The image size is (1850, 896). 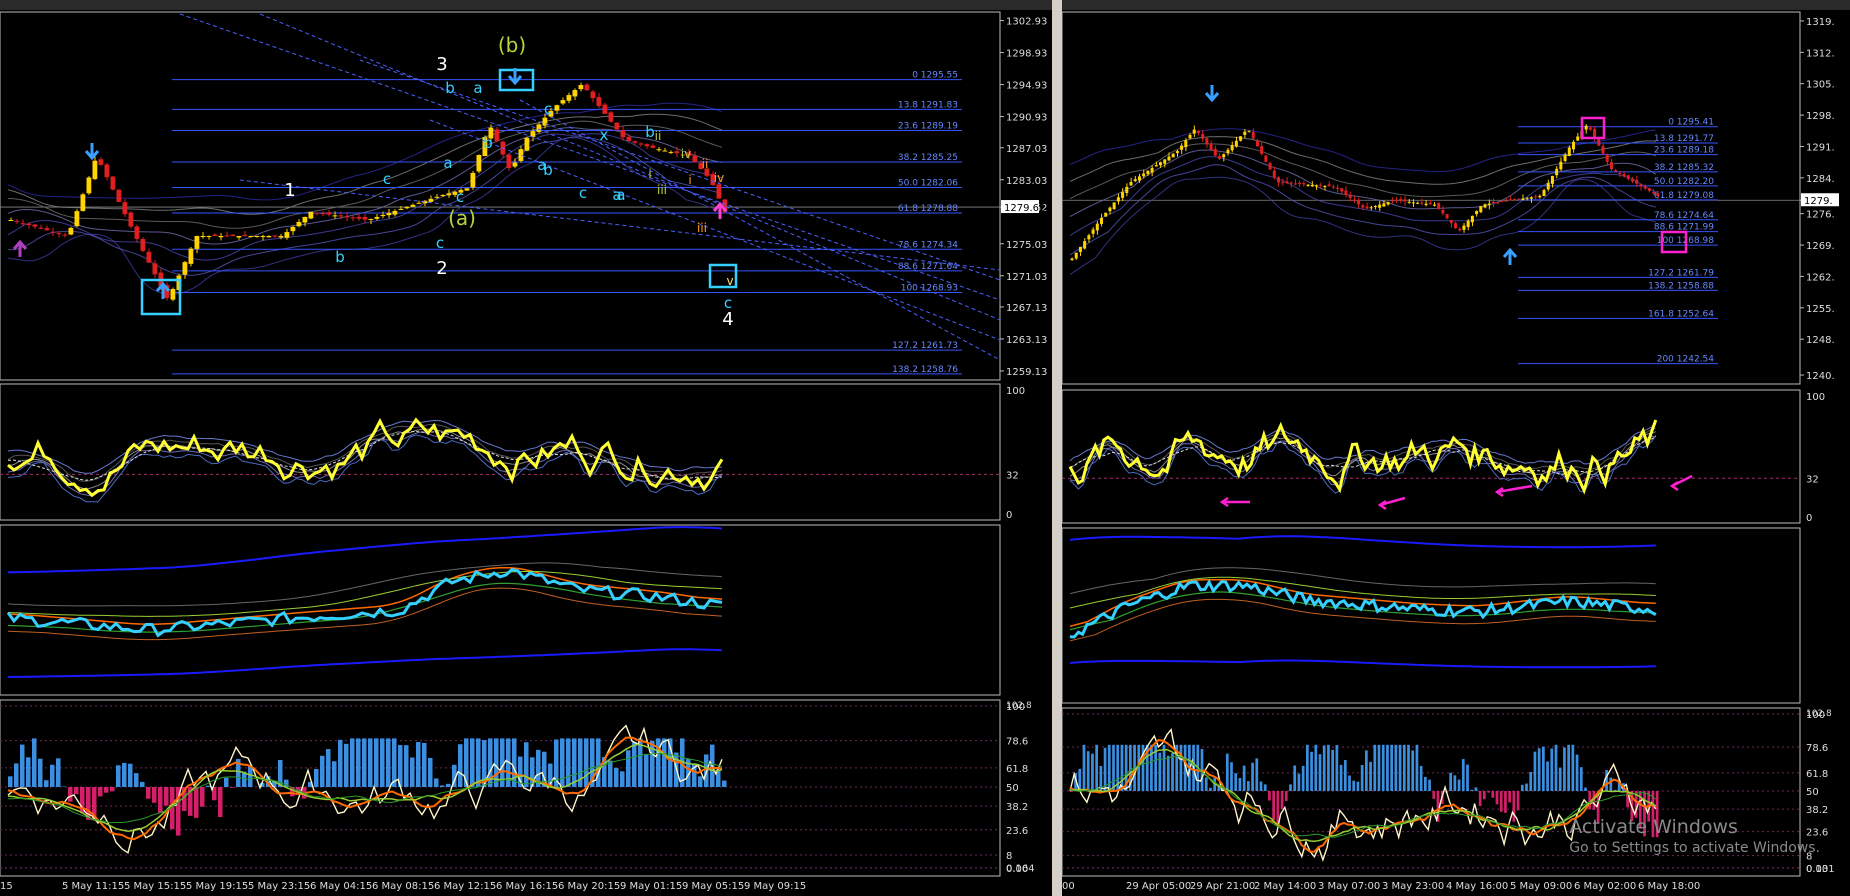 I want to click on price-tick-label: 1259.13, so click(x=1026, y=372).